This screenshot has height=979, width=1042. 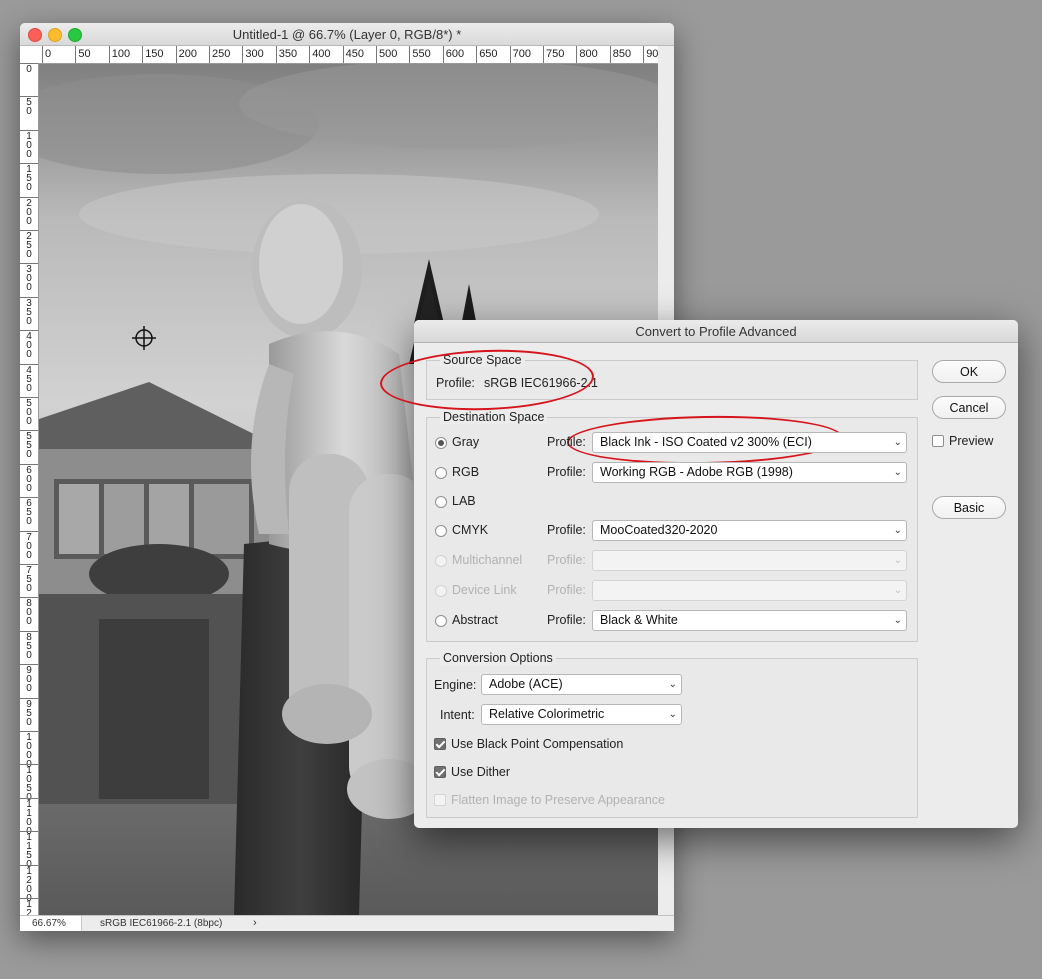 I want to click on ruler-v-tick: 3 0 0, so click(x=29, y=278).